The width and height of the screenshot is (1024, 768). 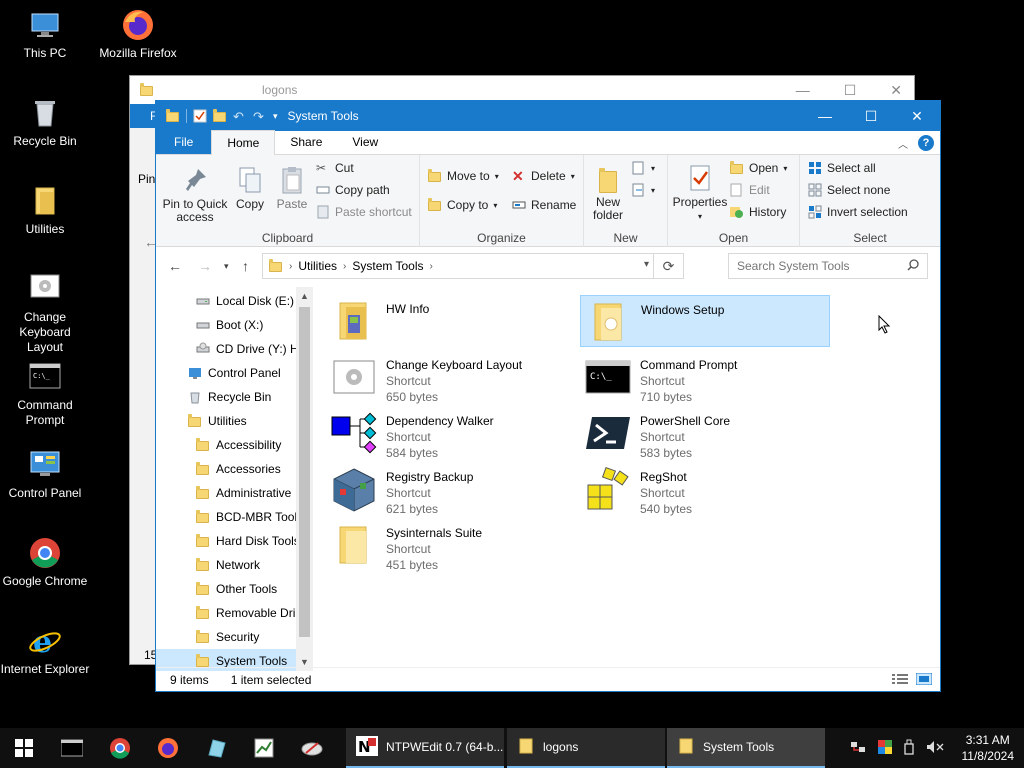 I want to click on select-all-button: Select all, so click(x=842, y=168).